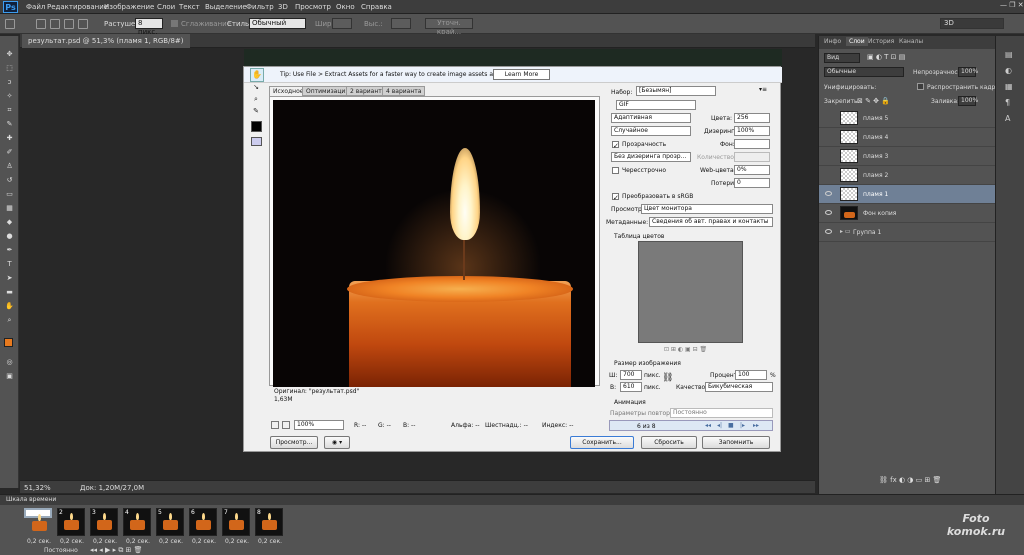 The height and width of the screenshot is (555, 1024). I want to click on marquee-tool-icon, so click(10, 24).